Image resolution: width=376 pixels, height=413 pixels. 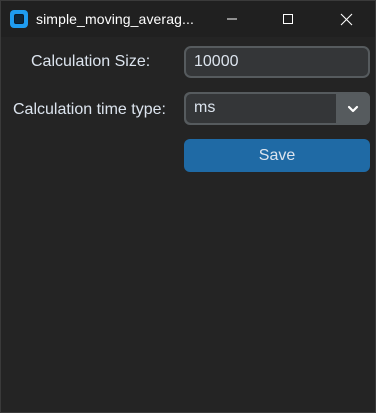 I want to click on chevron-down-icon, so click(x=353, y=108).